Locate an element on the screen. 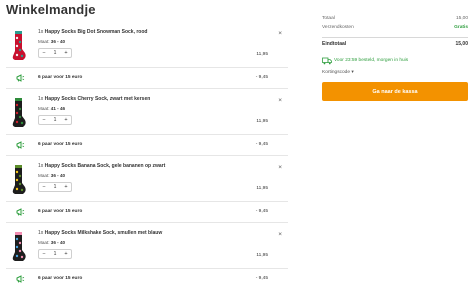 The height and width of the screenshot is (284, 475). page-title: Winkelmandje is located at coordinates (51, 9).